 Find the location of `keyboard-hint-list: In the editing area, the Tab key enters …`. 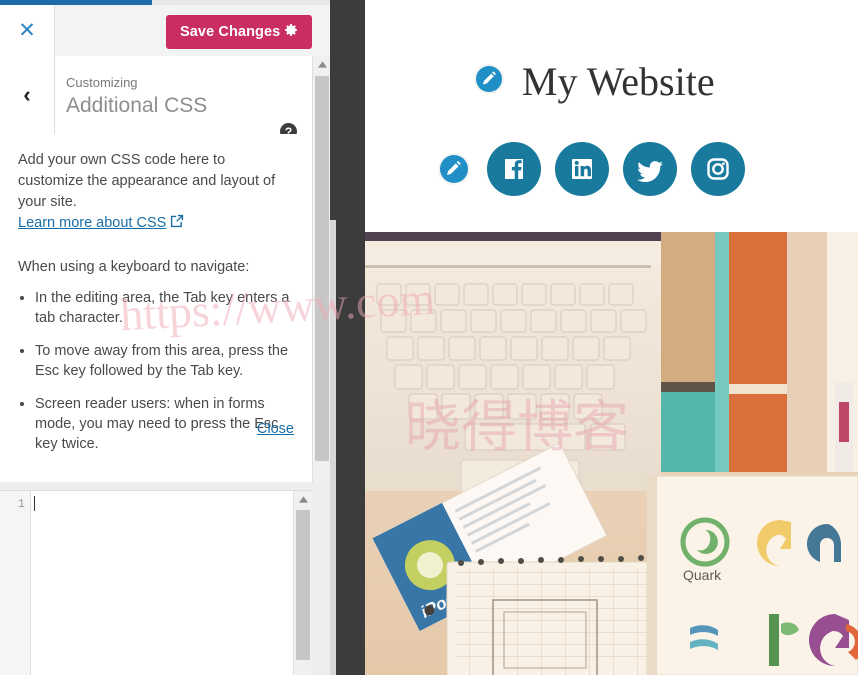

keyboard-hint-list: In the editing area, the Tab key enters … is located at coordinates (156, 371).